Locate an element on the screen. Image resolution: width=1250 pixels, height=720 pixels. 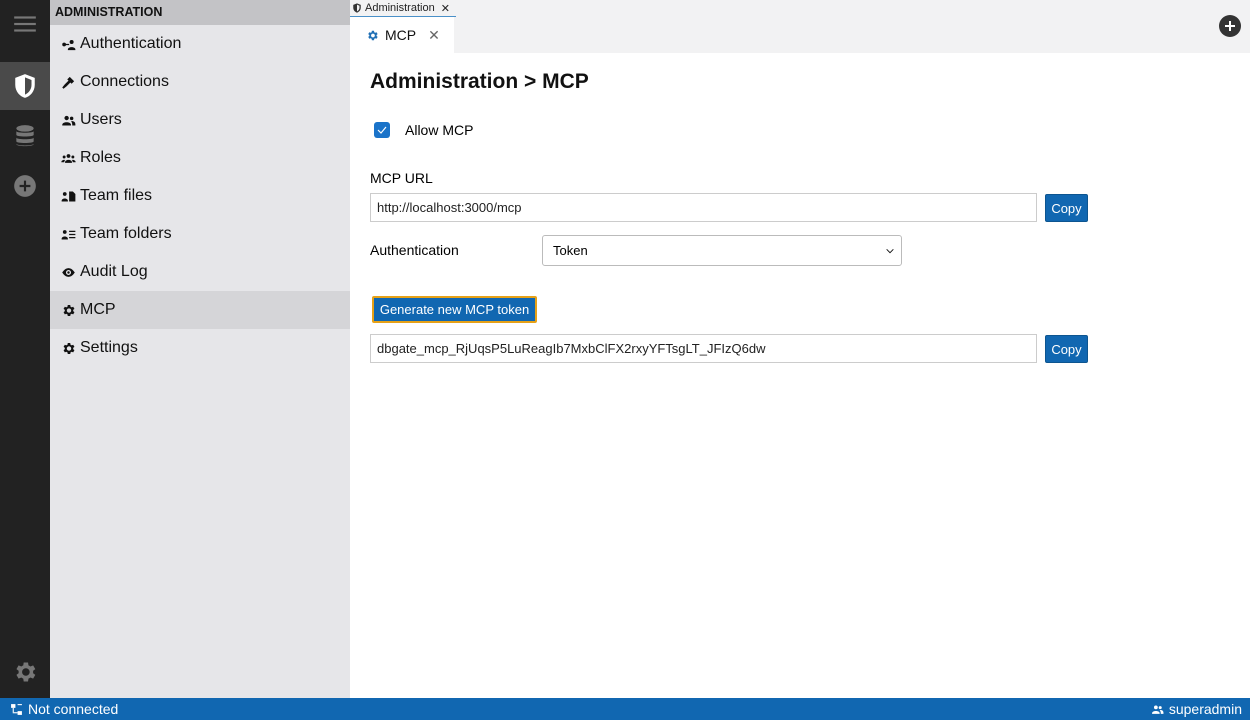
mcp-url-input: http://localhost:3000/mcp is located at coordinates (703, 207).